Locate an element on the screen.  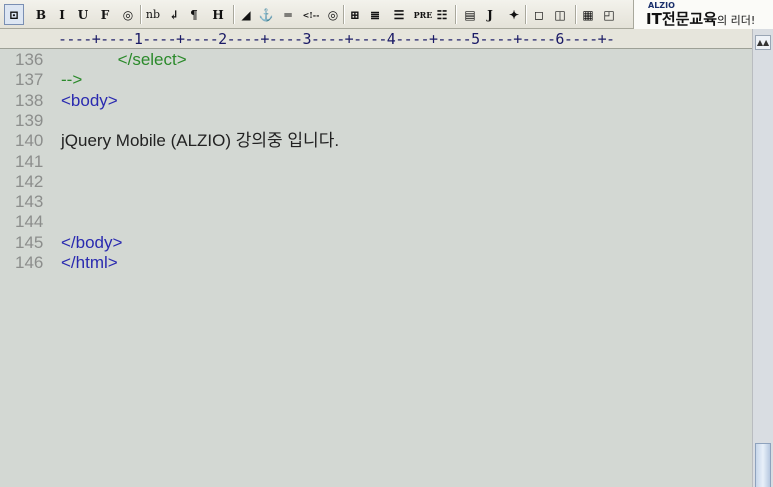
line-number: 145 is located at coordinates (29, 242).